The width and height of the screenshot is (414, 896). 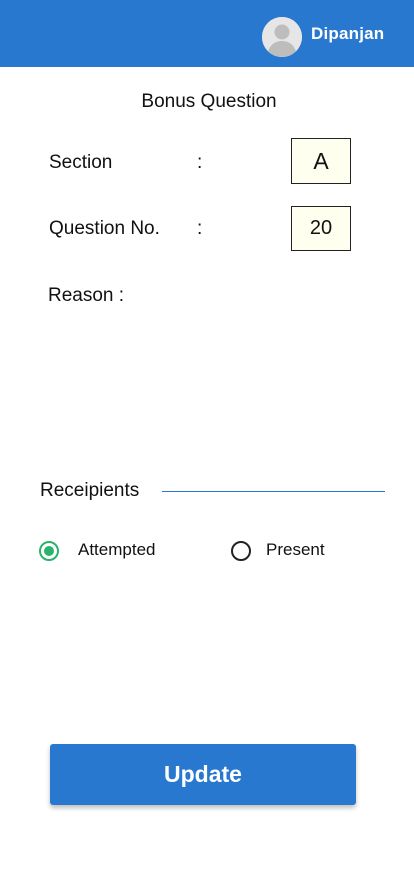 What do you see at coordinates (203, 774) in the screenshot?
I see `update-button: Update` at bounding box center [203, 774].